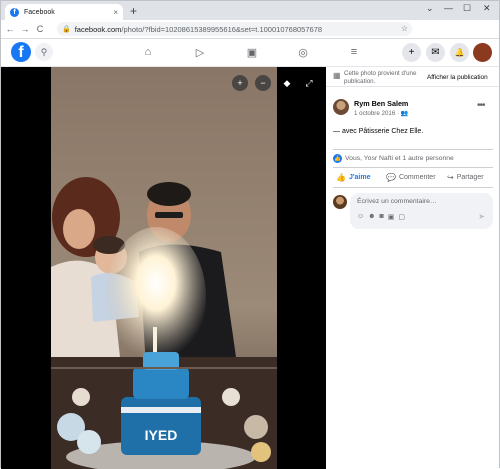 Image resolution: width=500 pixels, height=469 pixels. I want to click on facebook-header: f ⚲ ⌂ ▷ ▣ ◎ ≡ + ✉ 🔔, so click(250, 53).